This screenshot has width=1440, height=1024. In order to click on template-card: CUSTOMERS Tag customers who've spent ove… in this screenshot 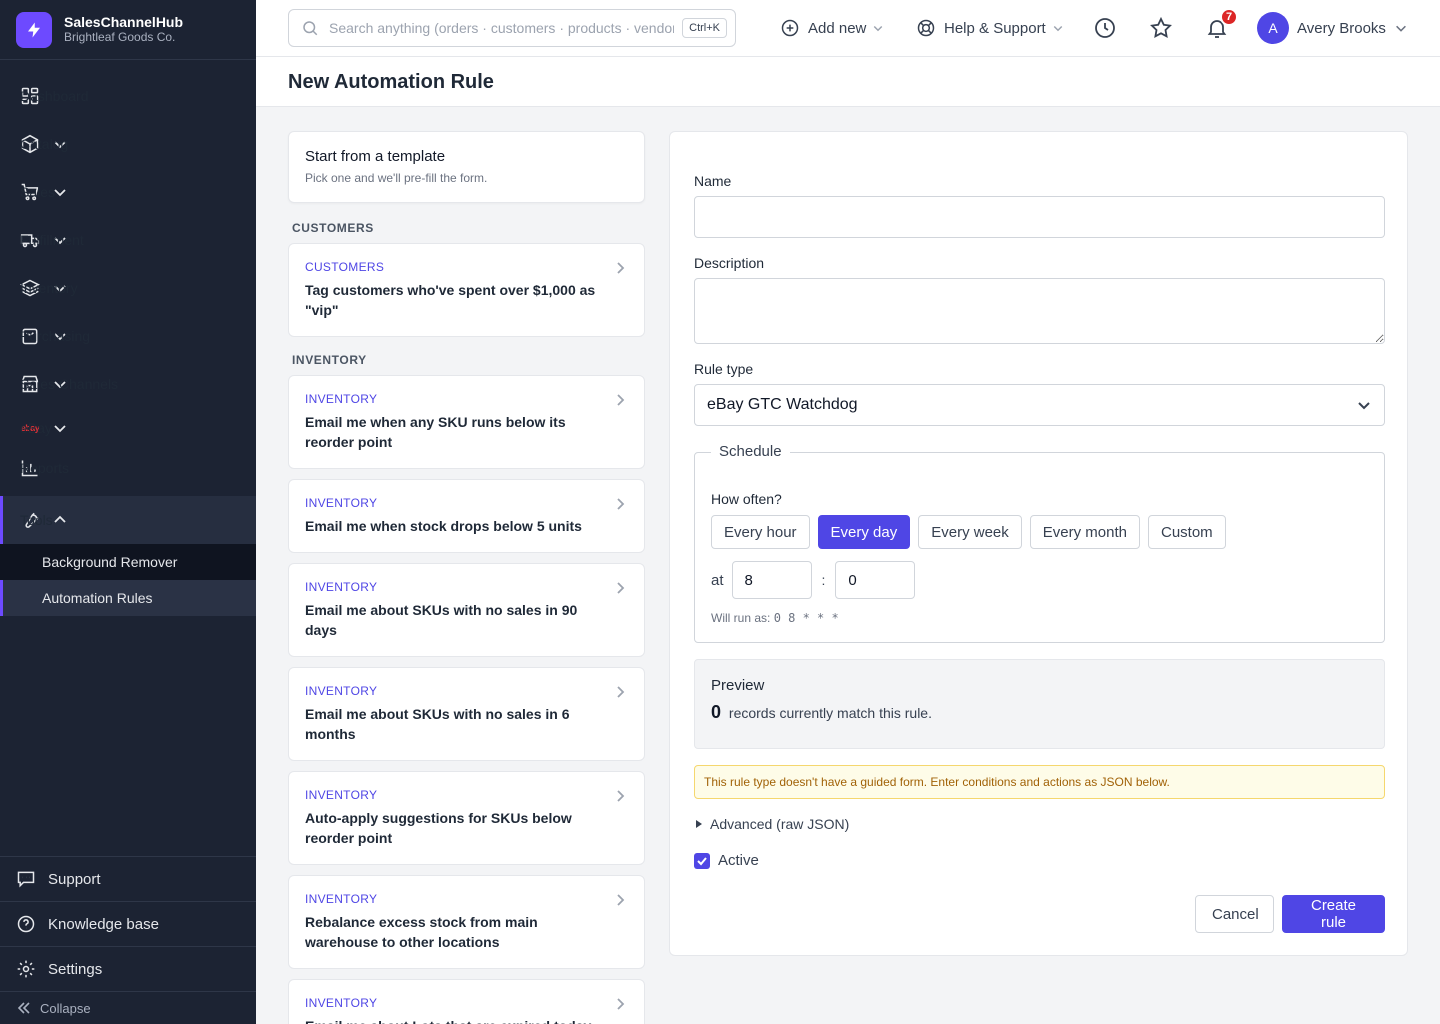, I will do `click(466, 290)`.